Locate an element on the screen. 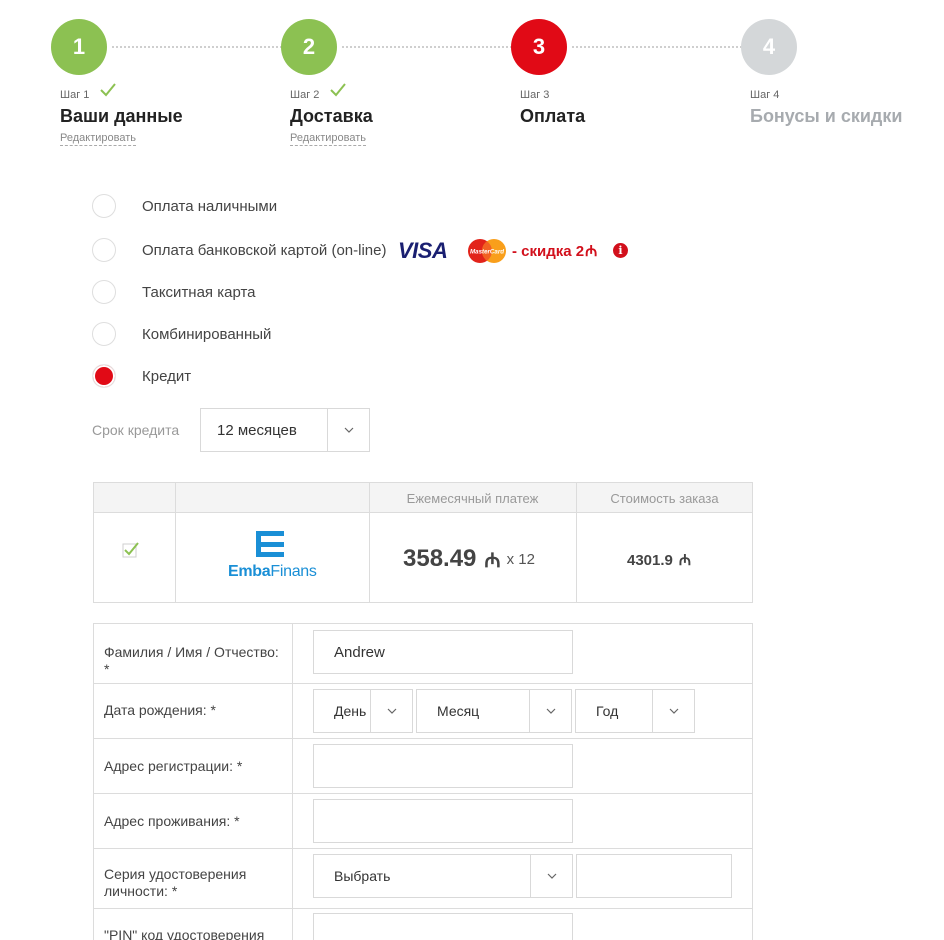 The height and width of the screenshot is (940, 944). birth-year-value: Год is located at coordinates (607, 711).